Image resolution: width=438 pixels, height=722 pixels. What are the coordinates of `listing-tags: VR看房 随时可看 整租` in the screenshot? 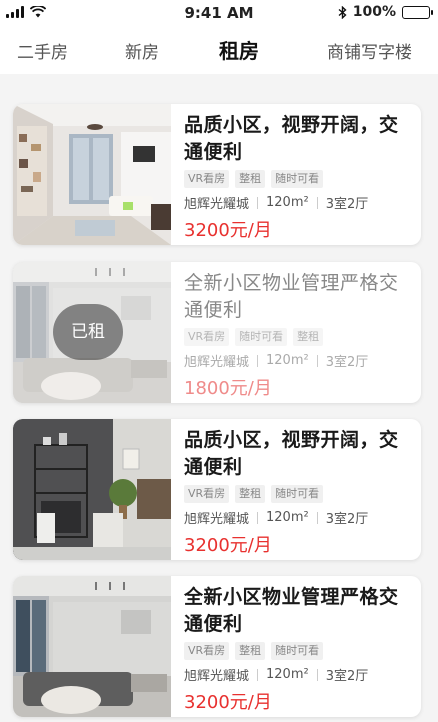 It's located at (299, 337).